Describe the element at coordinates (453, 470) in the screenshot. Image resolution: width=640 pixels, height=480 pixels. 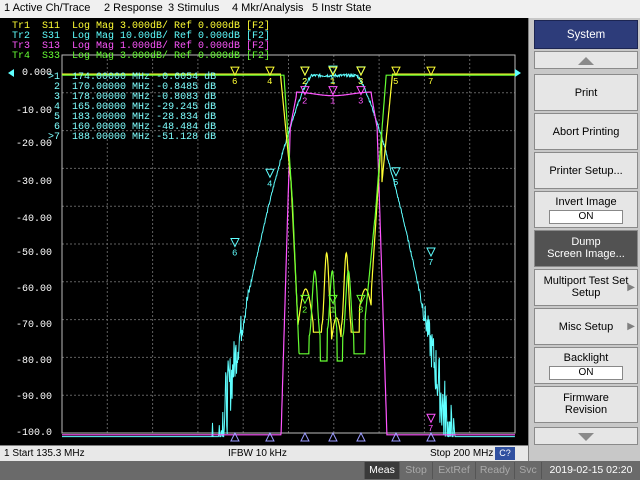
I see `extref-indicator: ExtRef` at that location.